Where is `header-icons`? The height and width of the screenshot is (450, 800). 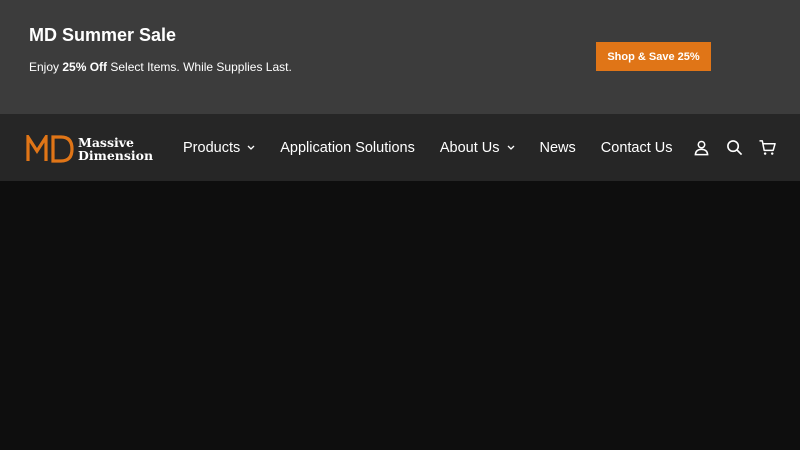
header-icons is located at coordinates (726, 147).